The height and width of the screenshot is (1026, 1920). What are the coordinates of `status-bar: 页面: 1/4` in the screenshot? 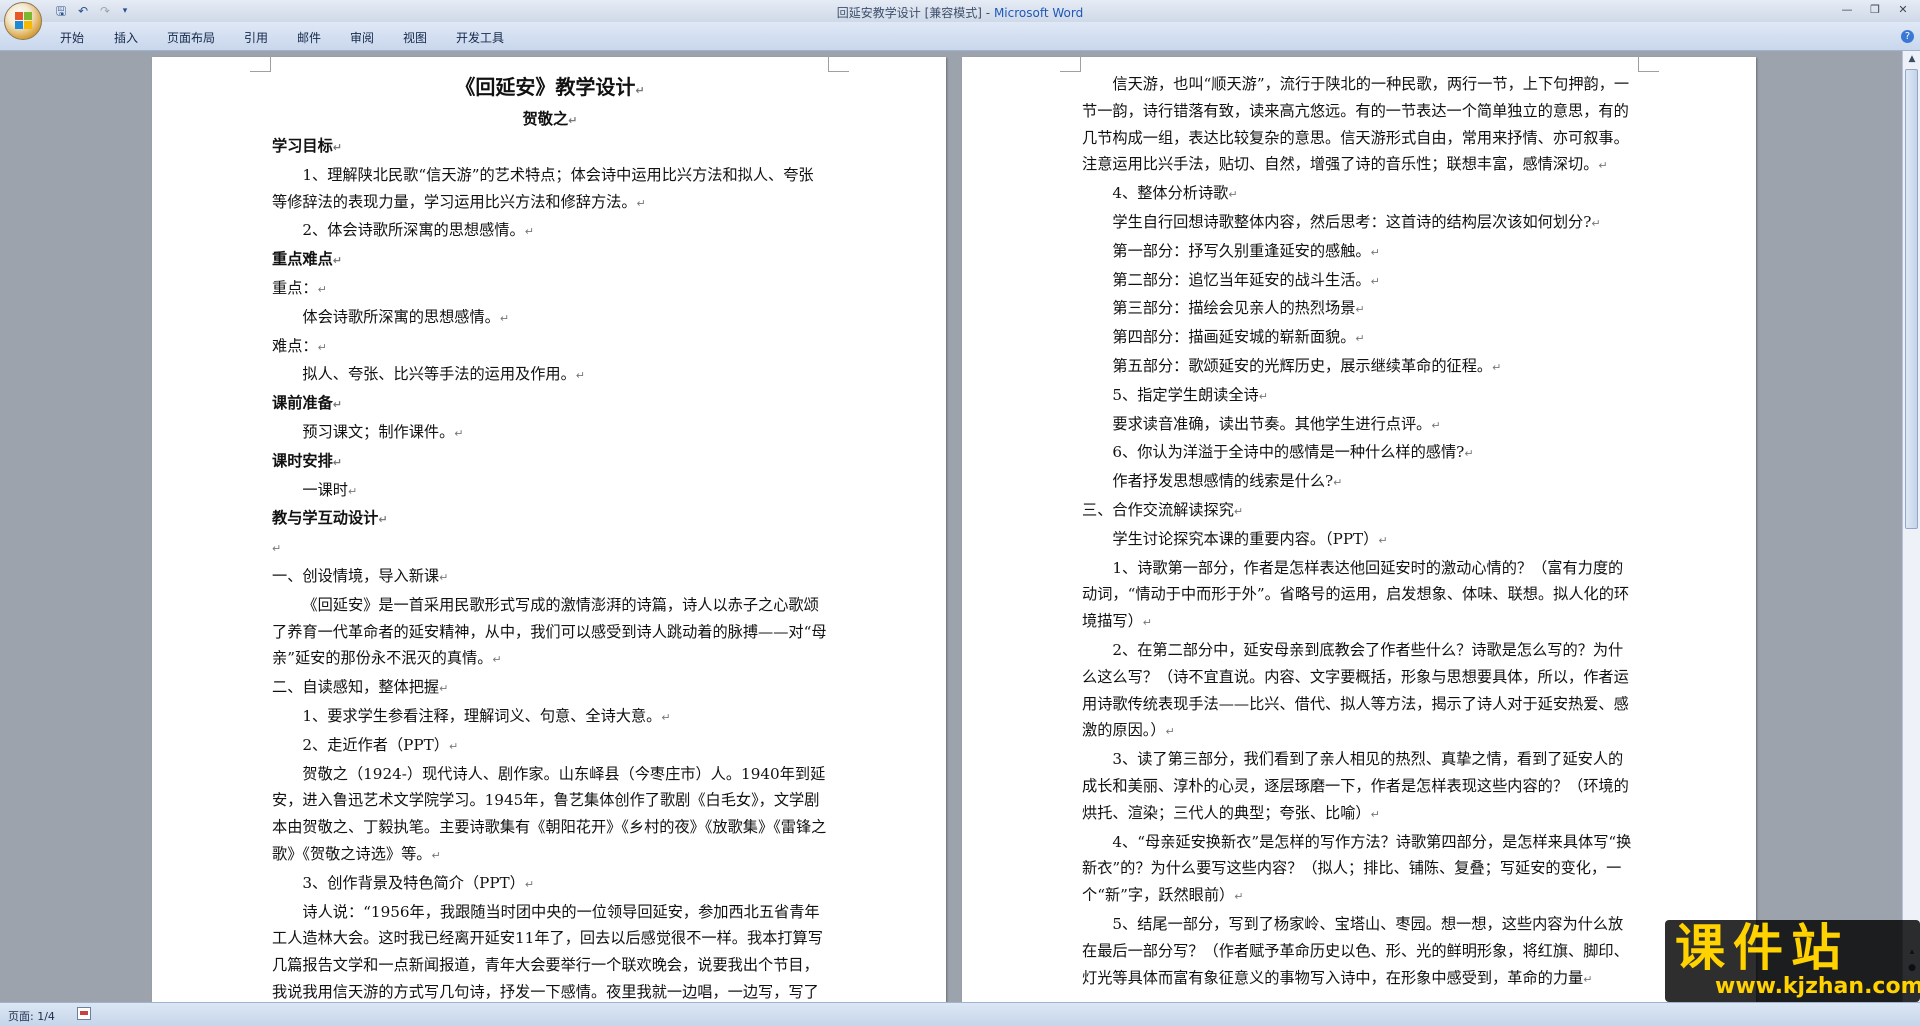 It's located at (960, 1014).